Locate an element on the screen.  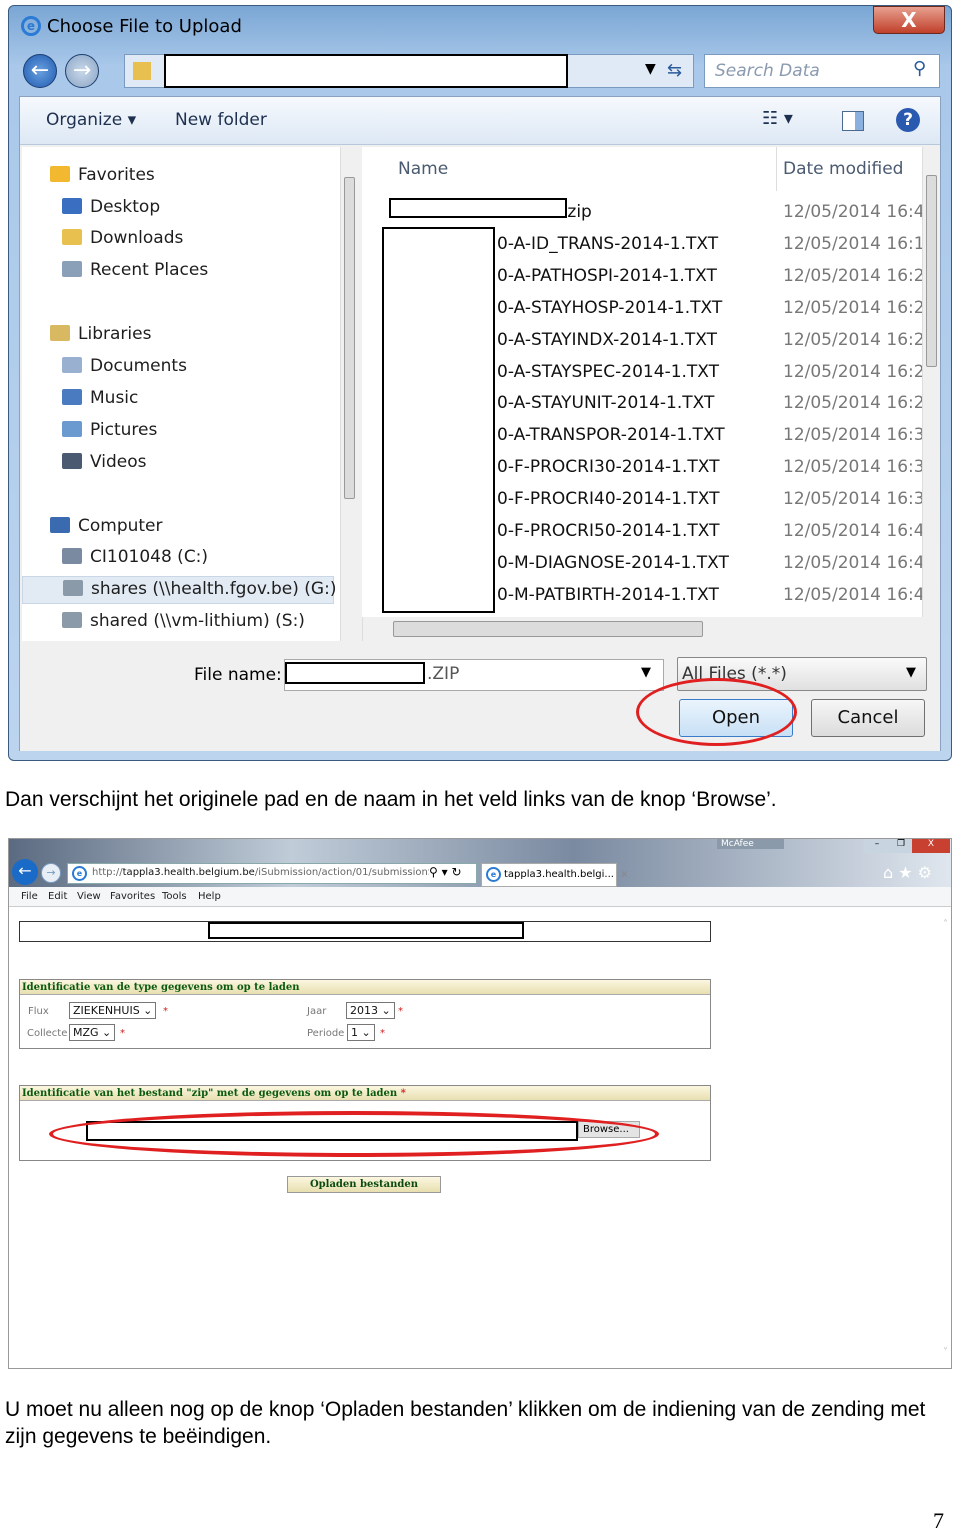
address-redacted is located at coordinates (366, 71).